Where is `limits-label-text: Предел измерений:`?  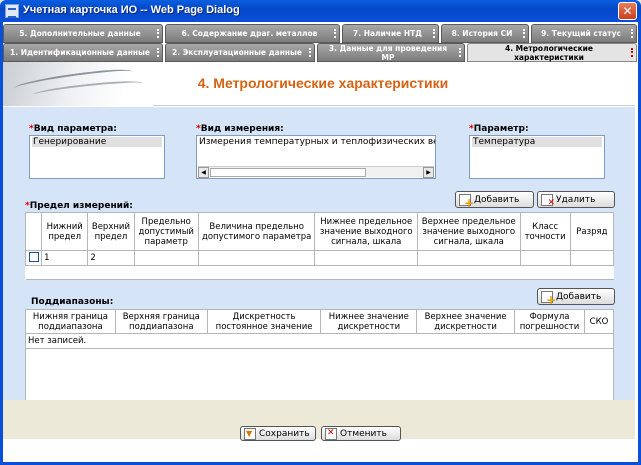 limits-label-text: Предел измерений: is located at coordinates (81, 206).